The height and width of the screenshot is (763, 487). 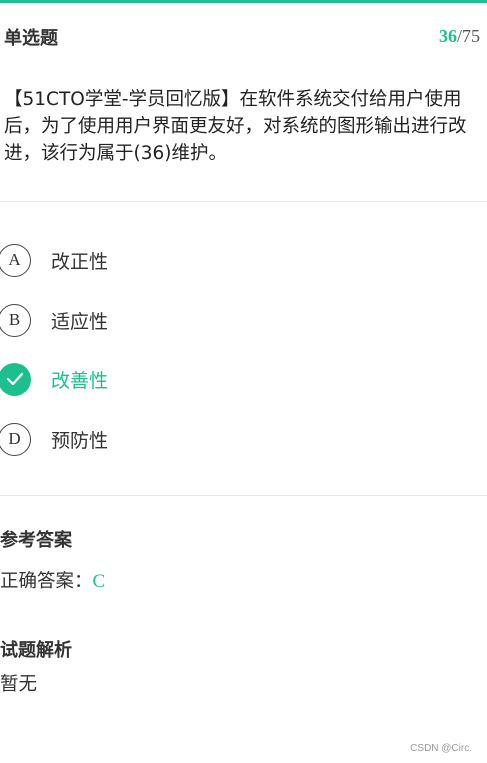 I want to click on analysis-title: 试题解析, so click(x=36, y=650).